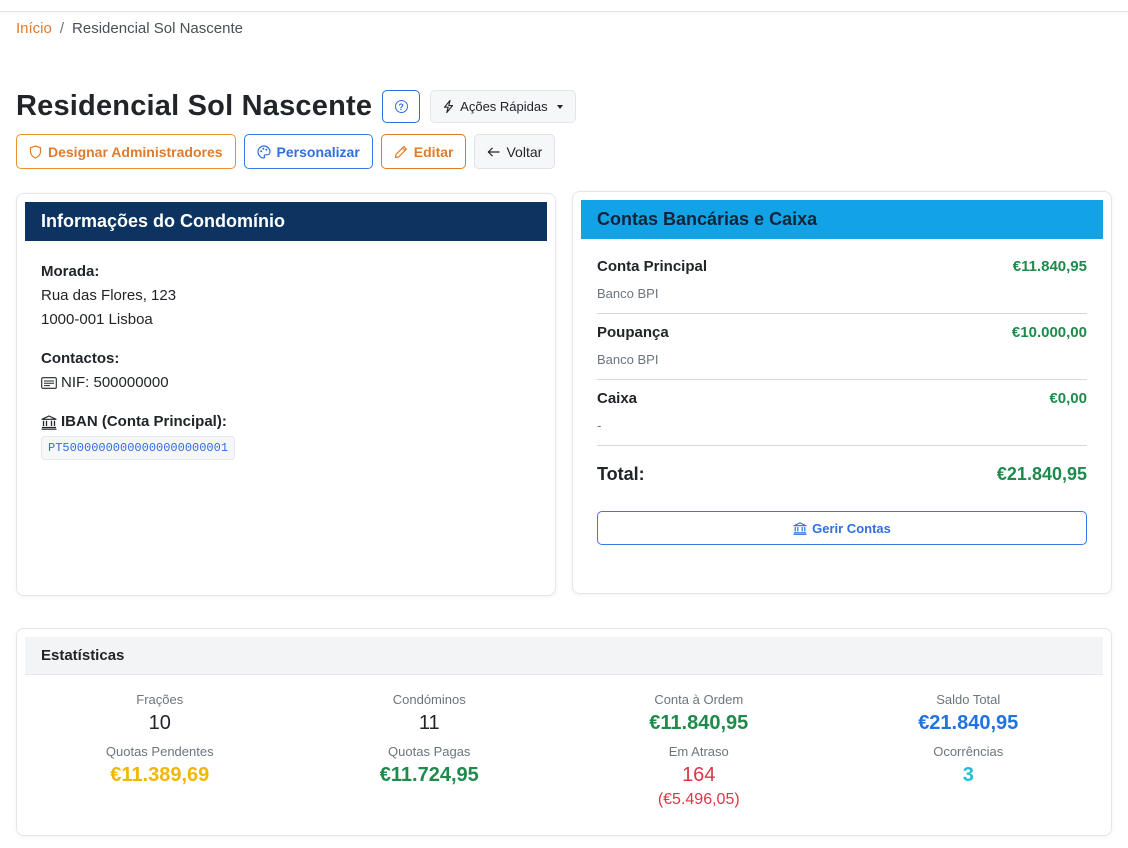  Describe the element at coordinates (194, 106) in the screenshot. I see `page-title: Residencial Sol Nascente` at that location.